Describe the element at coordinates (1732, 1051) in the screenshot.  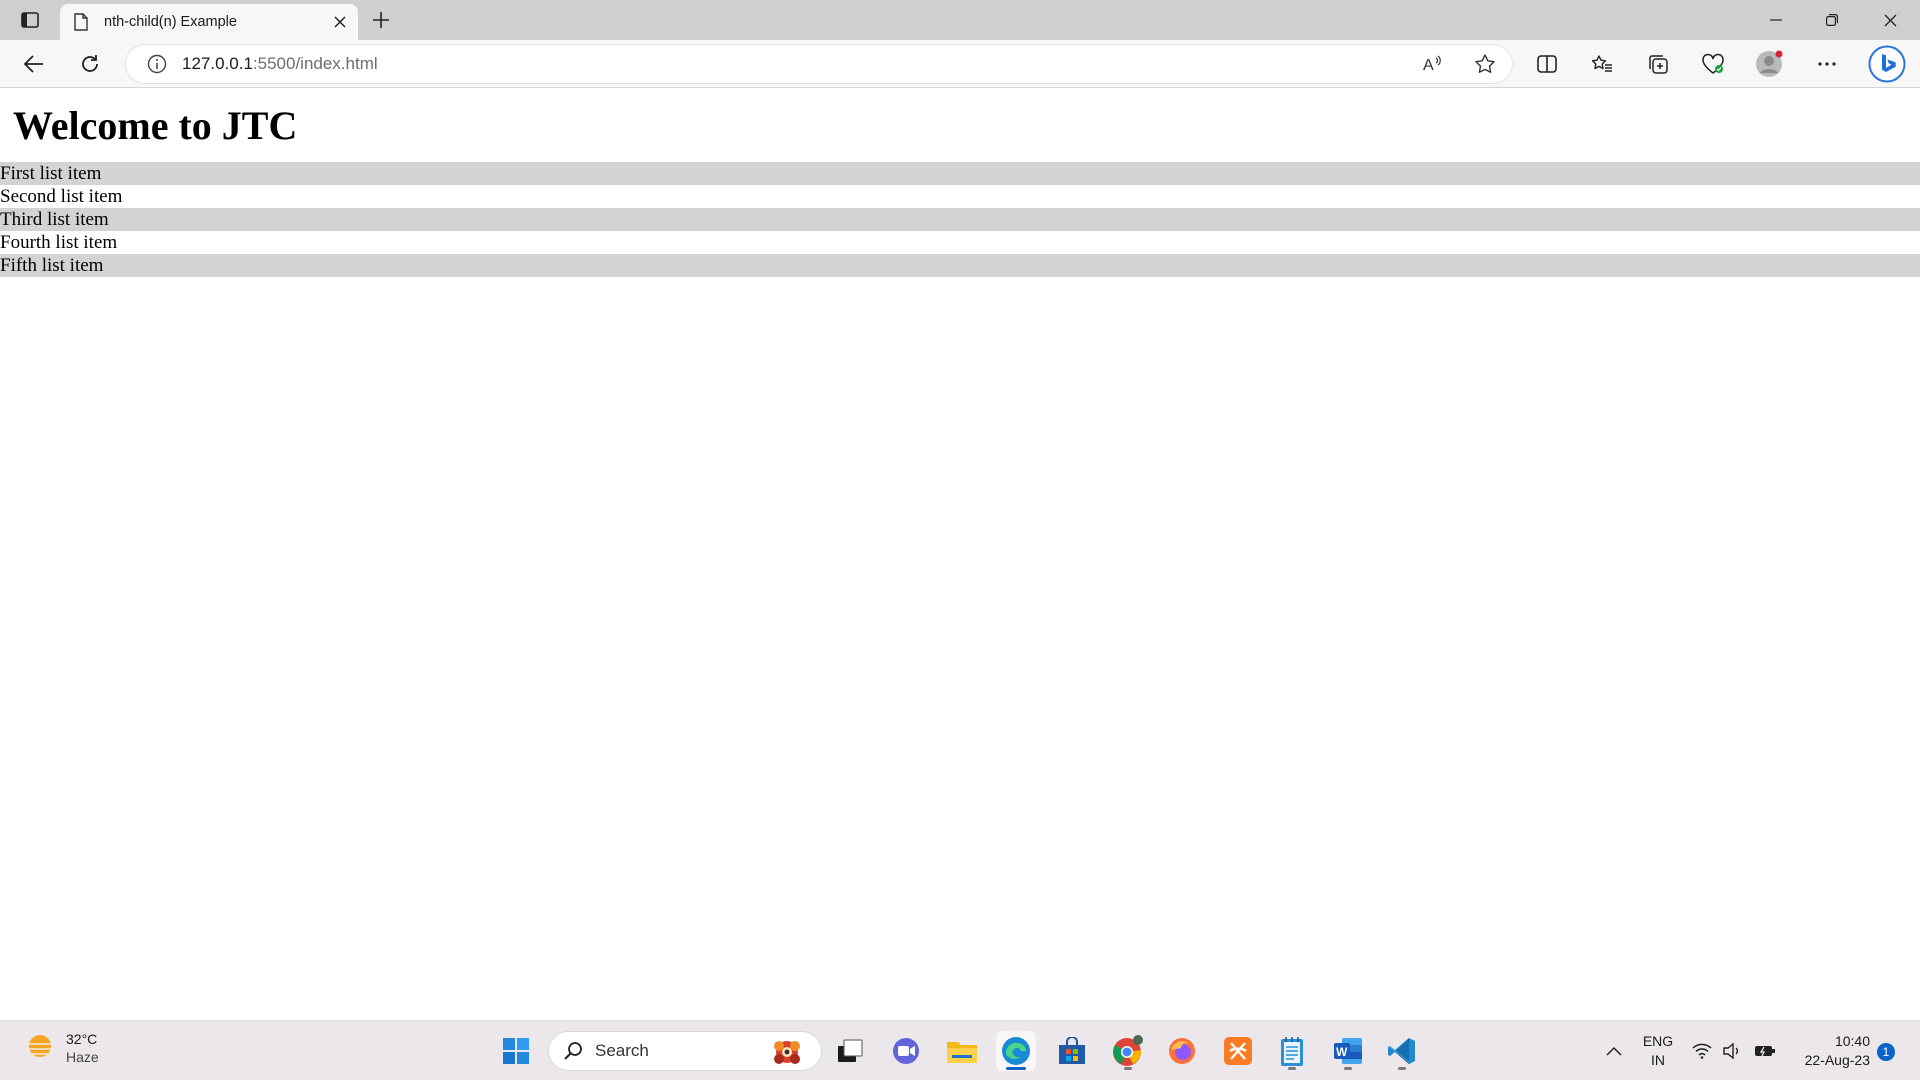
I see `volume-icon` at that location.